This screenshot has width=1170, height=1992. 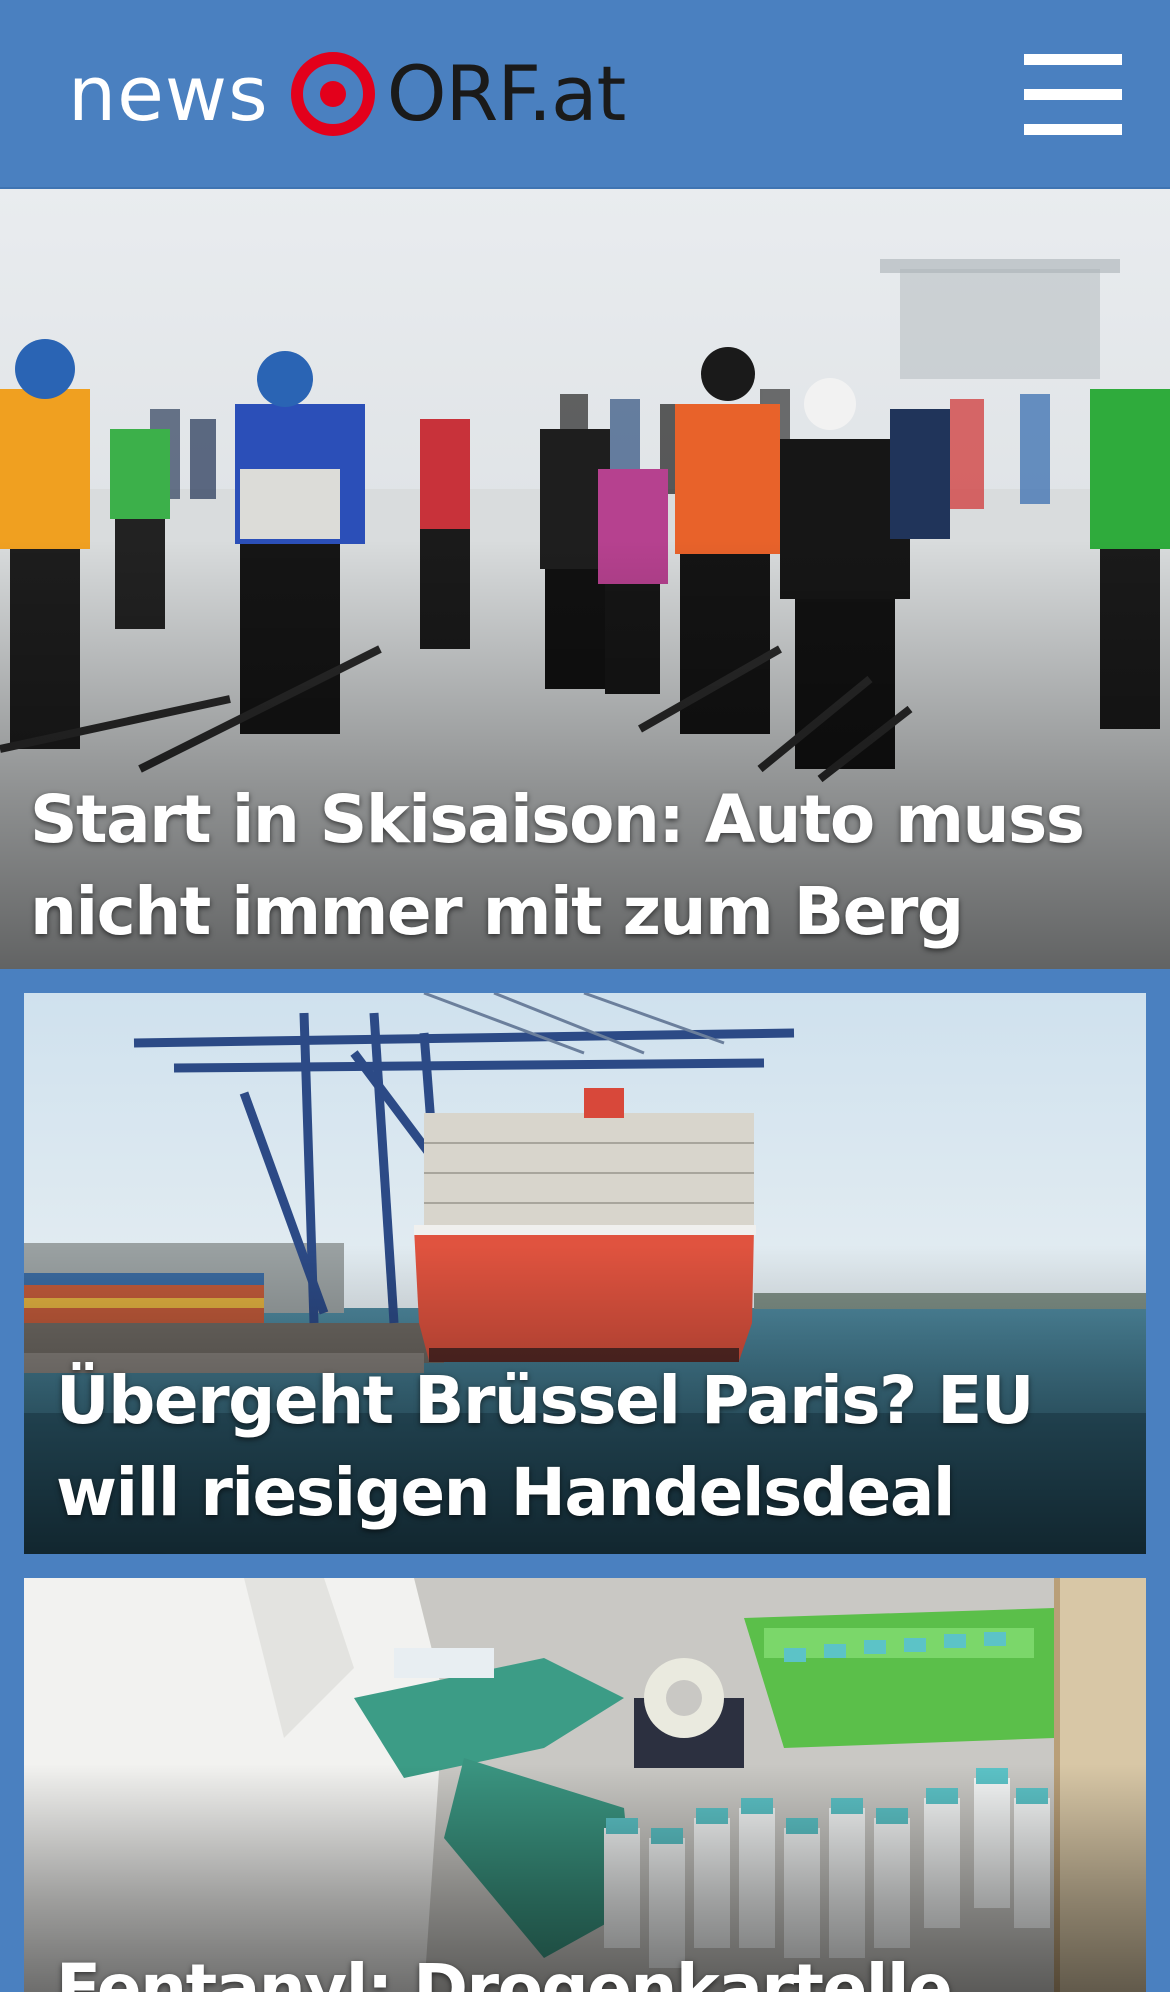 I want to click on hamburger-menu-icon, so click(x=1073, y=94).